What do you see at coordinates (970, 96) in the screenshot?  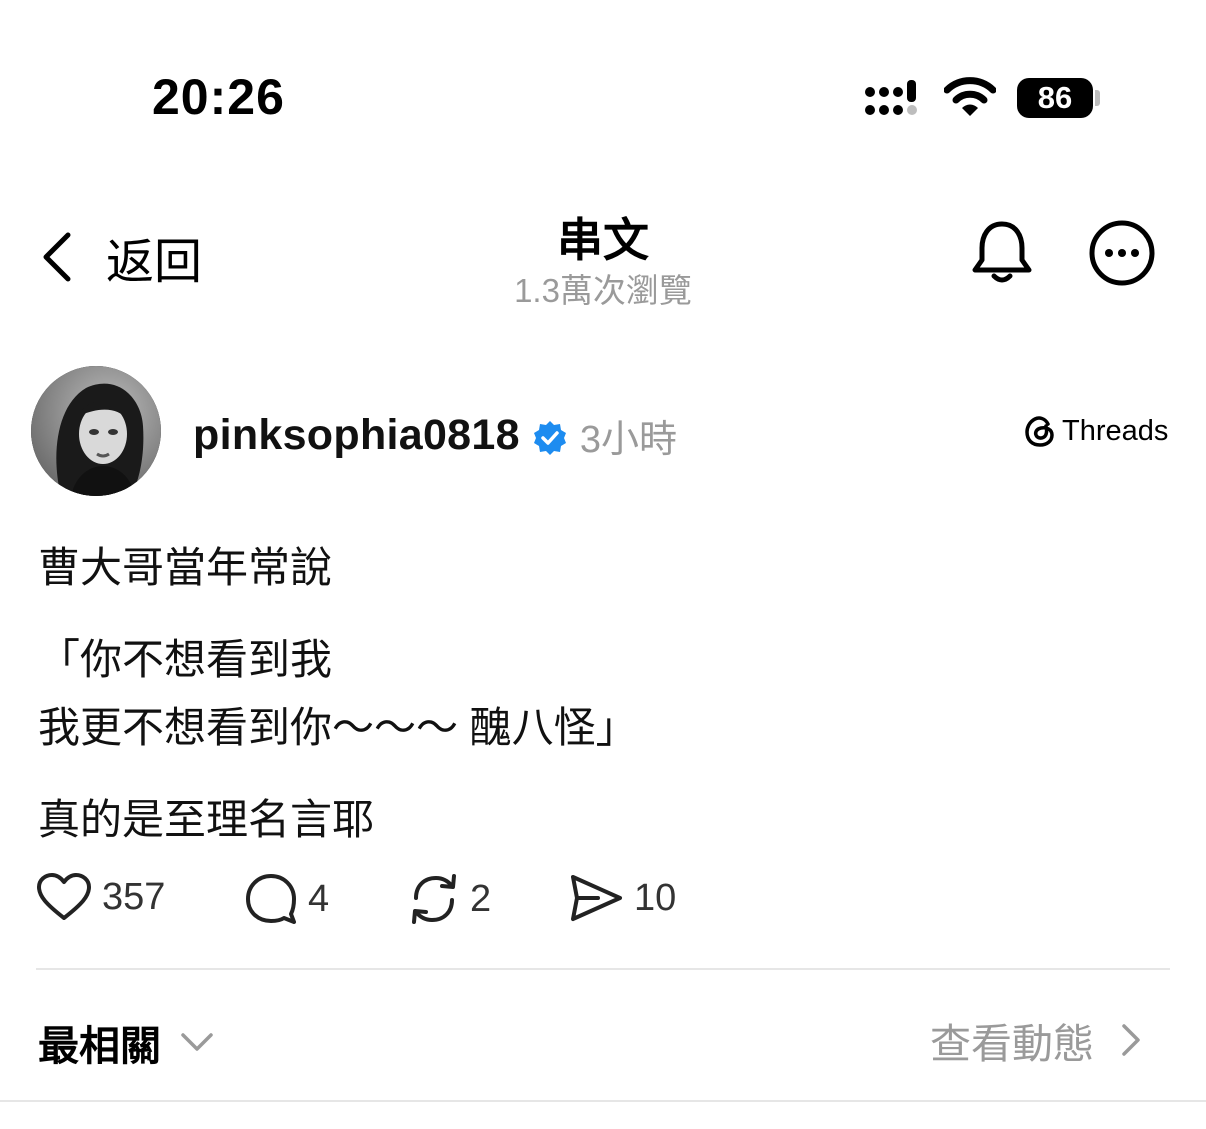 I see `wifi-icon` at bounding box center [970, 96].